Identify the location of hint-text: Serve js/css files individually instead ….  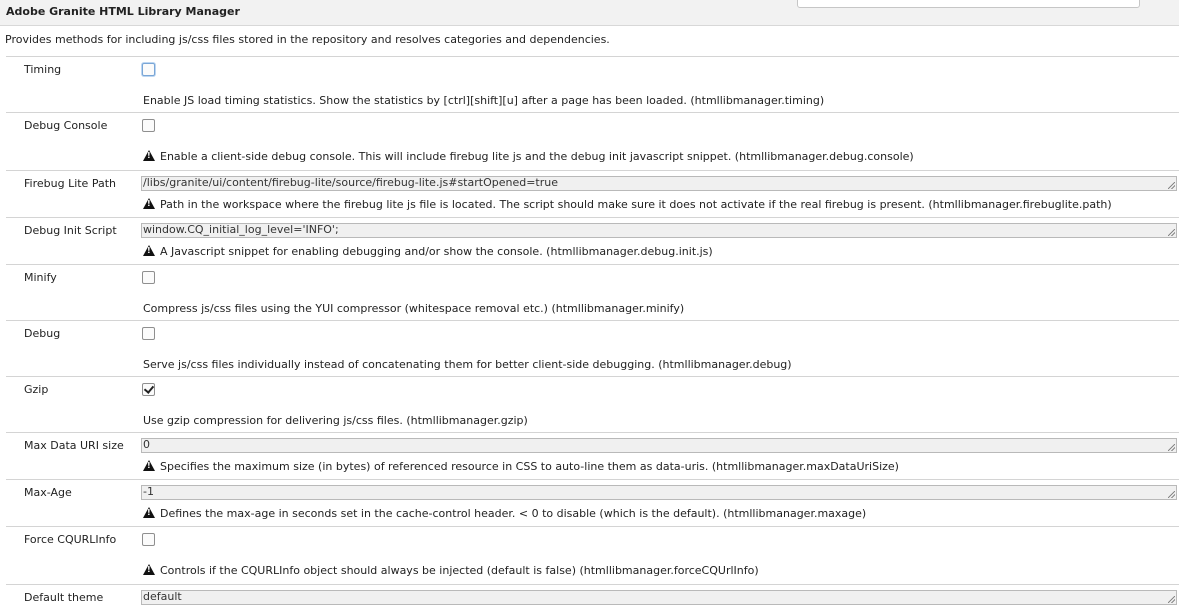
(467, 364).